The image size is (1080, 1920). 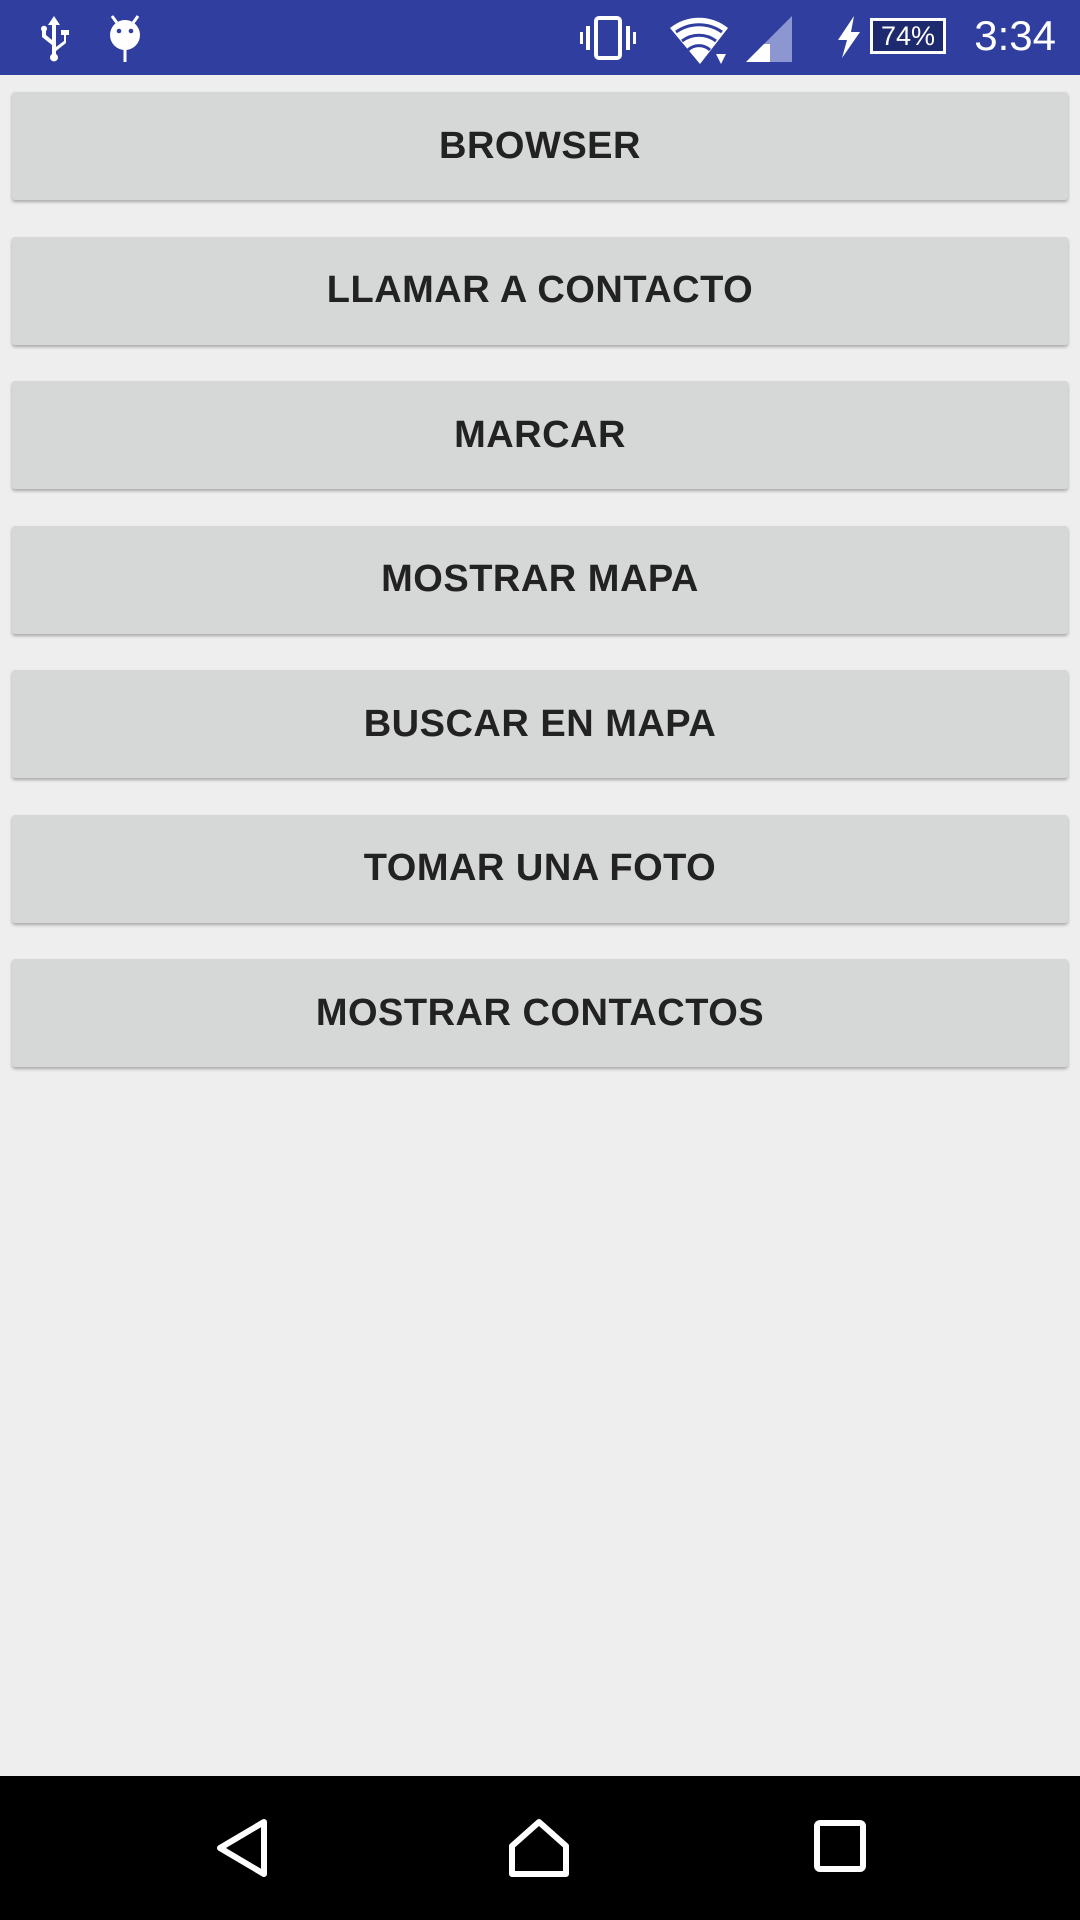 I want to click on browser-button: BROWSER, so click(x=540, y=146).